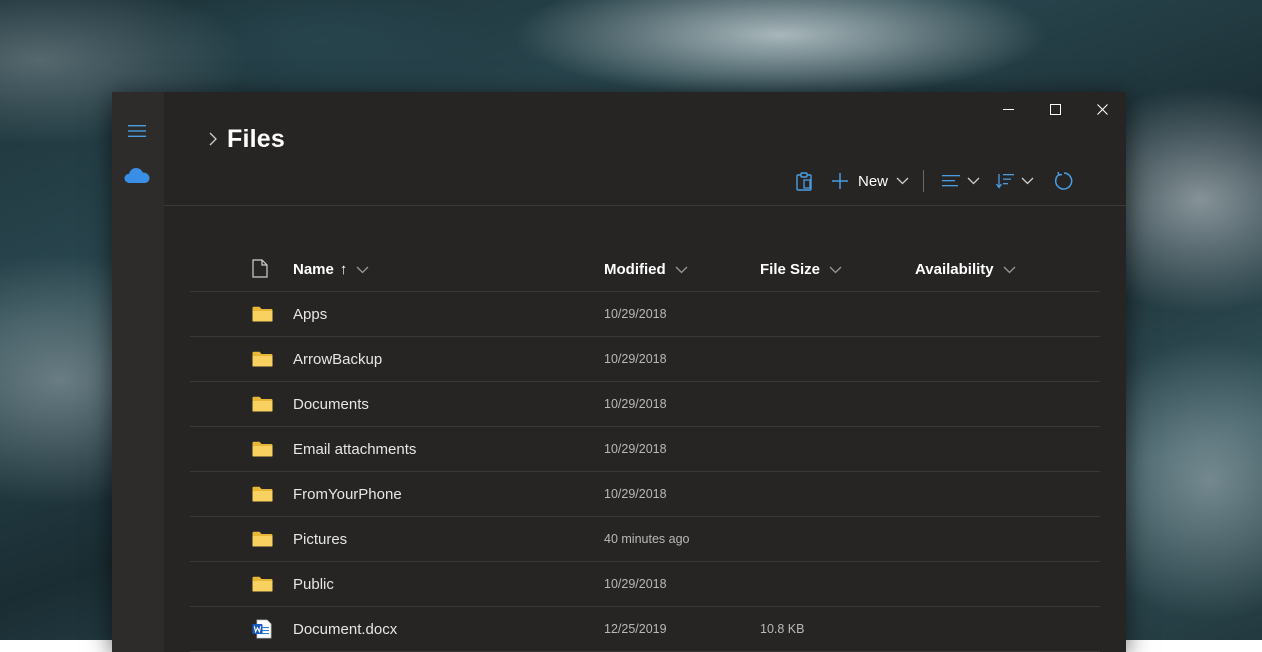 Image resolution: width=1262 pixels, height=652 pixels. Describe the element at coordinates (331, 404) in the screenshot. I see `file-name: Documents` at that location.